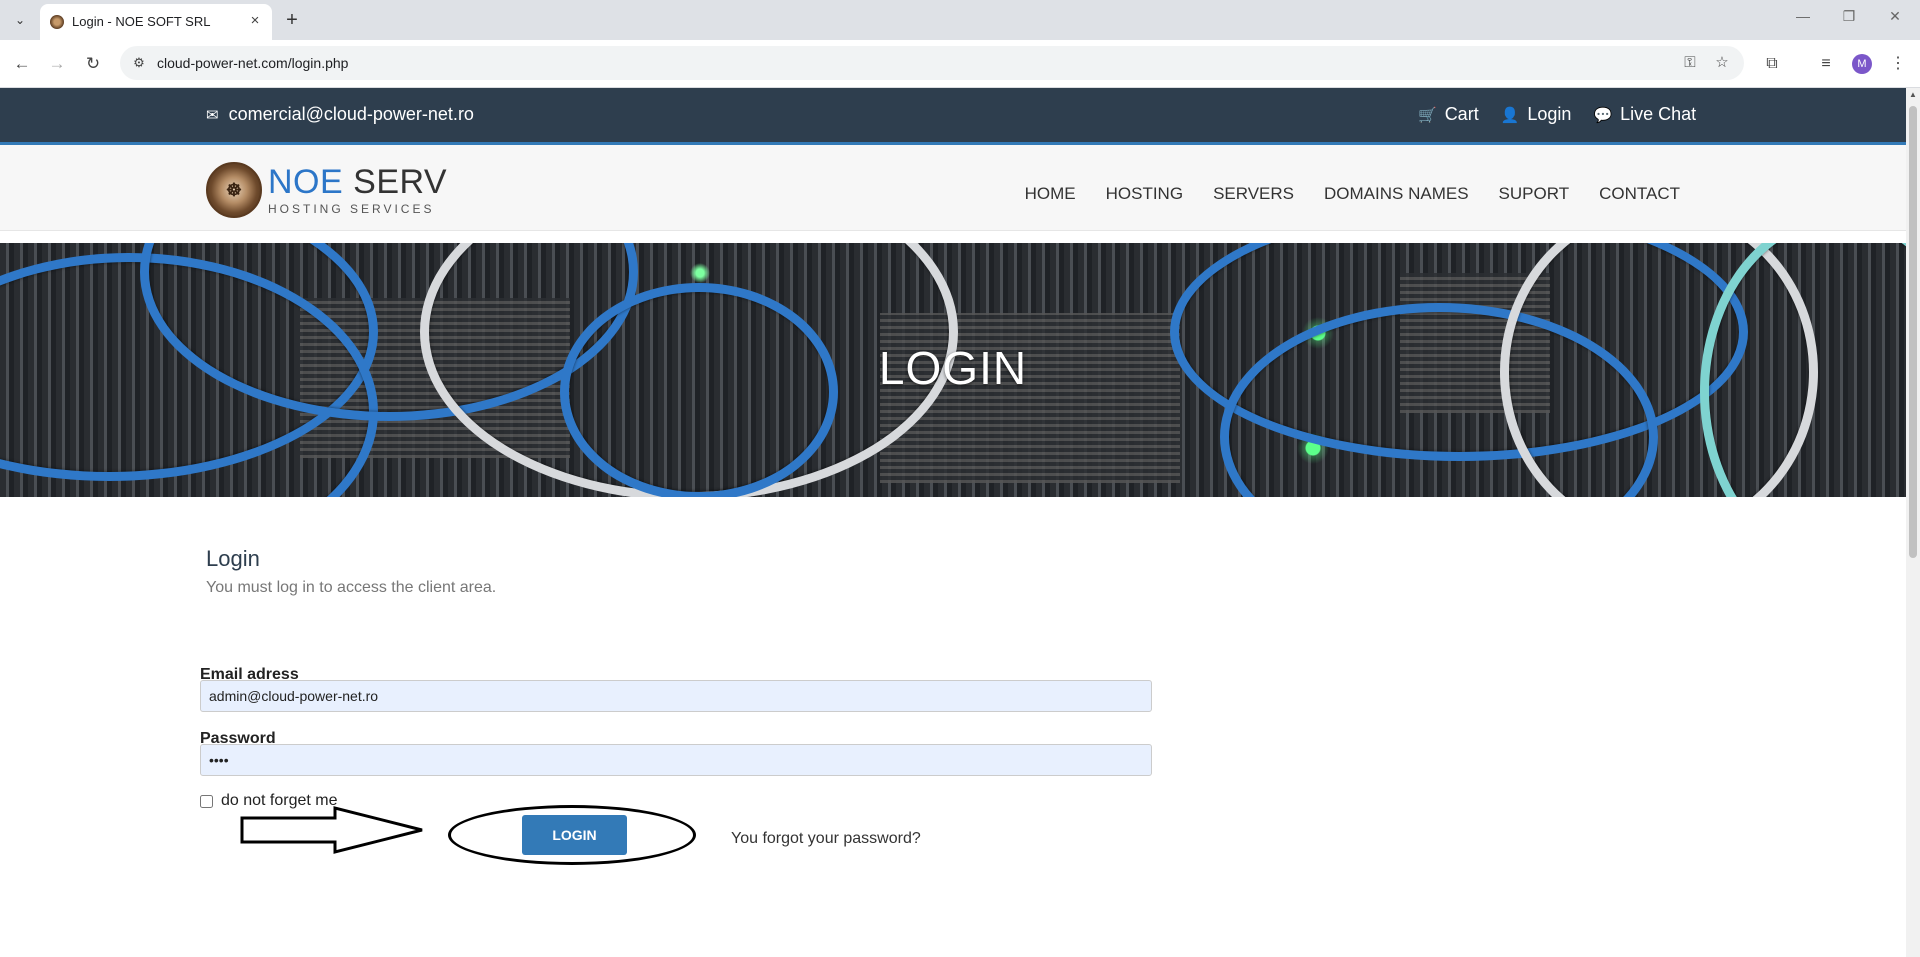 The image size is (1920, 957). What do you see at coordinates (574, 835) in the screenshot?
I see `login-button: LOGIN` at bounding box center [574, 835].